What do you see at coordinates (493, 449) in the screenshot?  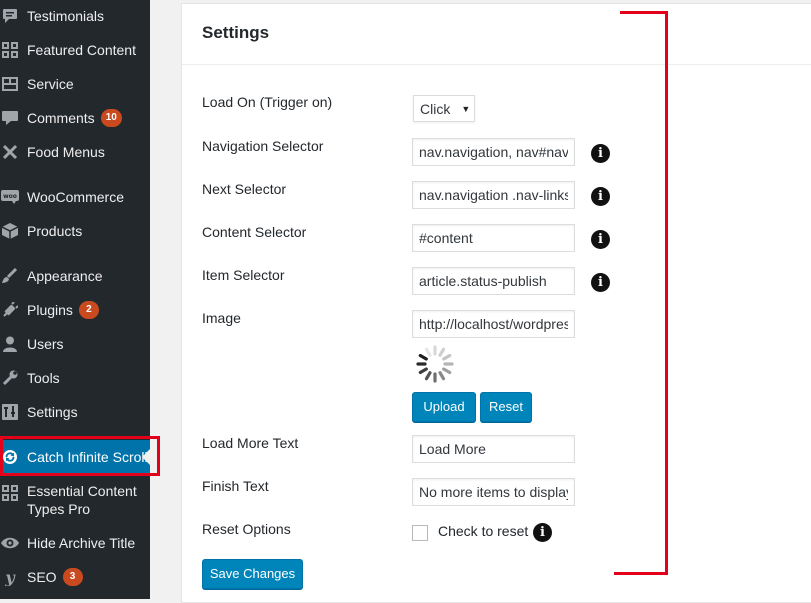 I see `load-more-text-input` at bounding box center [493, 449].